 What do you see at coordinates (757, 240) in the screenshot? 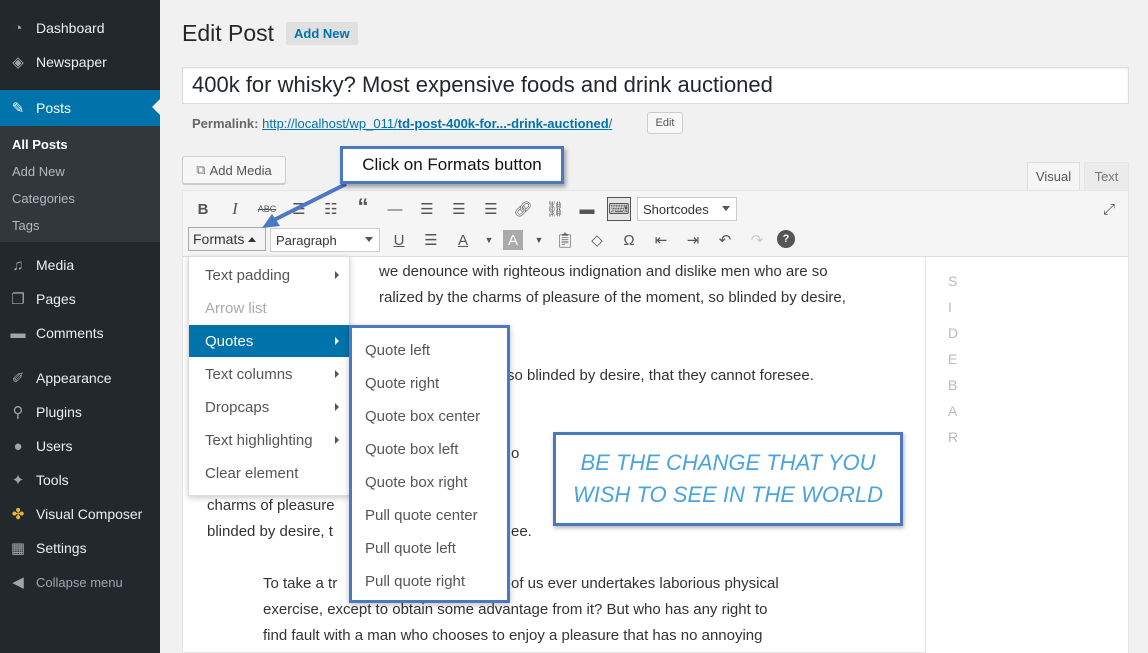
I see `redo-icon: ↷` at bounding box center [757, 240].